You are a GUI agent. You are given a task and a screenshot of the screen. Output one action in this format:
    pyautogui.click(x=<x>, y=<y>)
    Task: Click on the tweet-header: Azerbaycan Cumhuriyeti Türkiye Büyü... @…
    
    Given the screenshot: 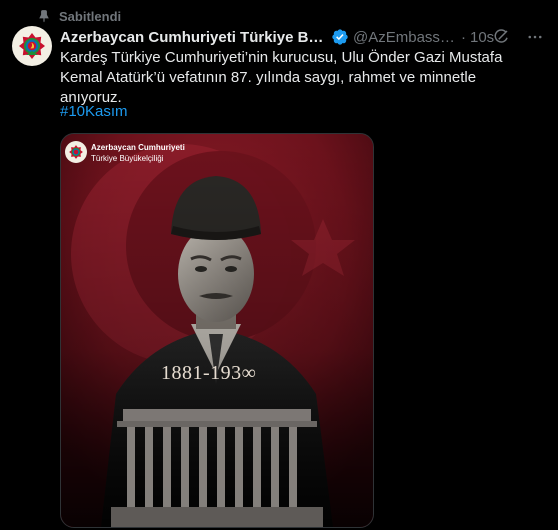 What is the action you would take?
    pyautogui.click(x=305, y=37)
    